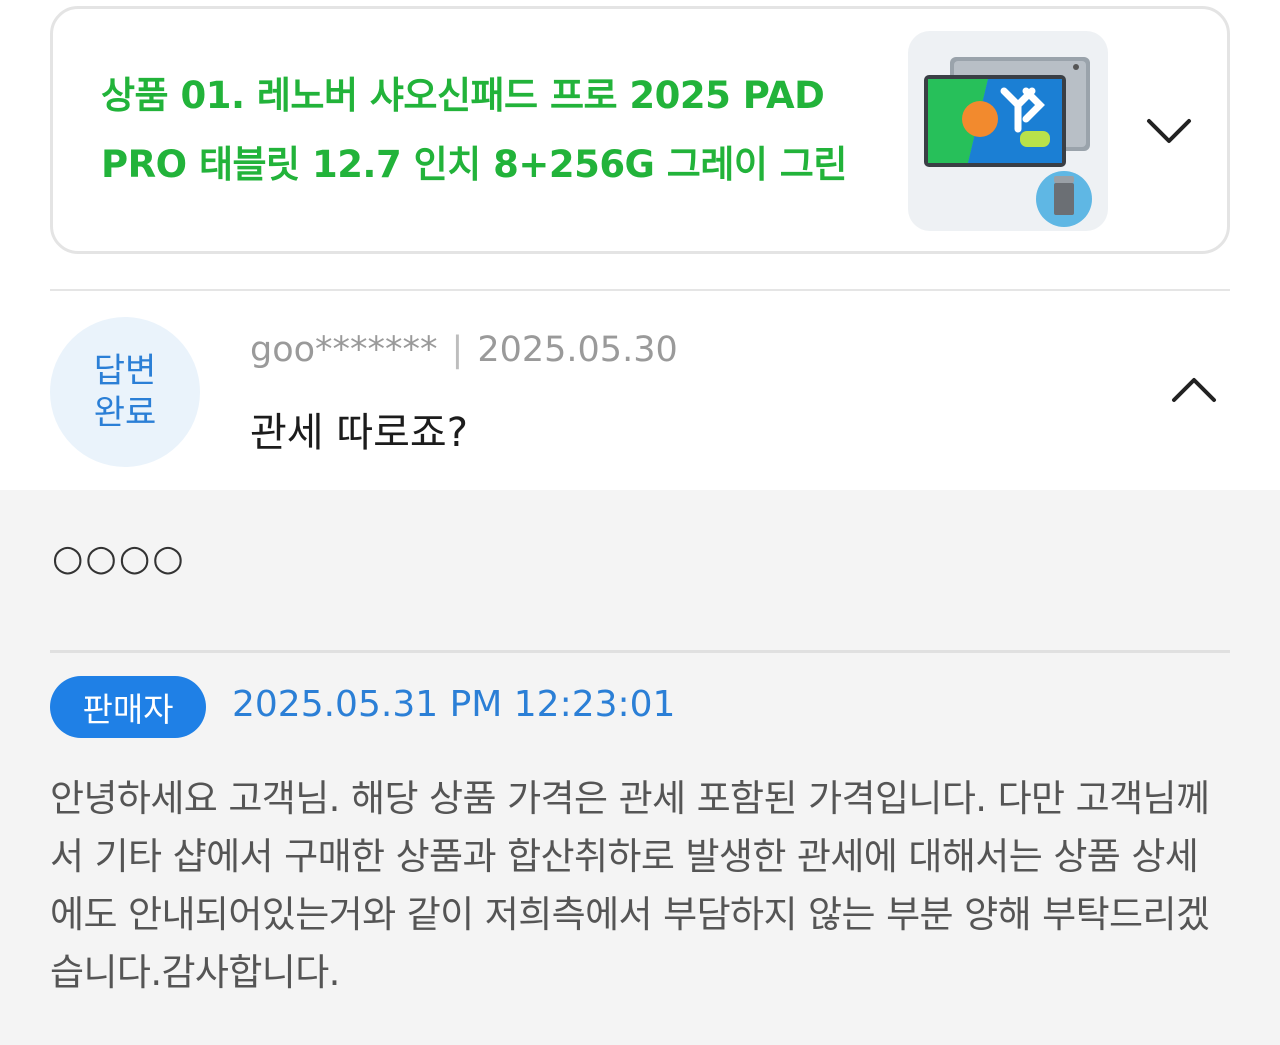 The height and width of the screenshot is (1045, 1280). I want to click on section-divider, so click(640, 290).